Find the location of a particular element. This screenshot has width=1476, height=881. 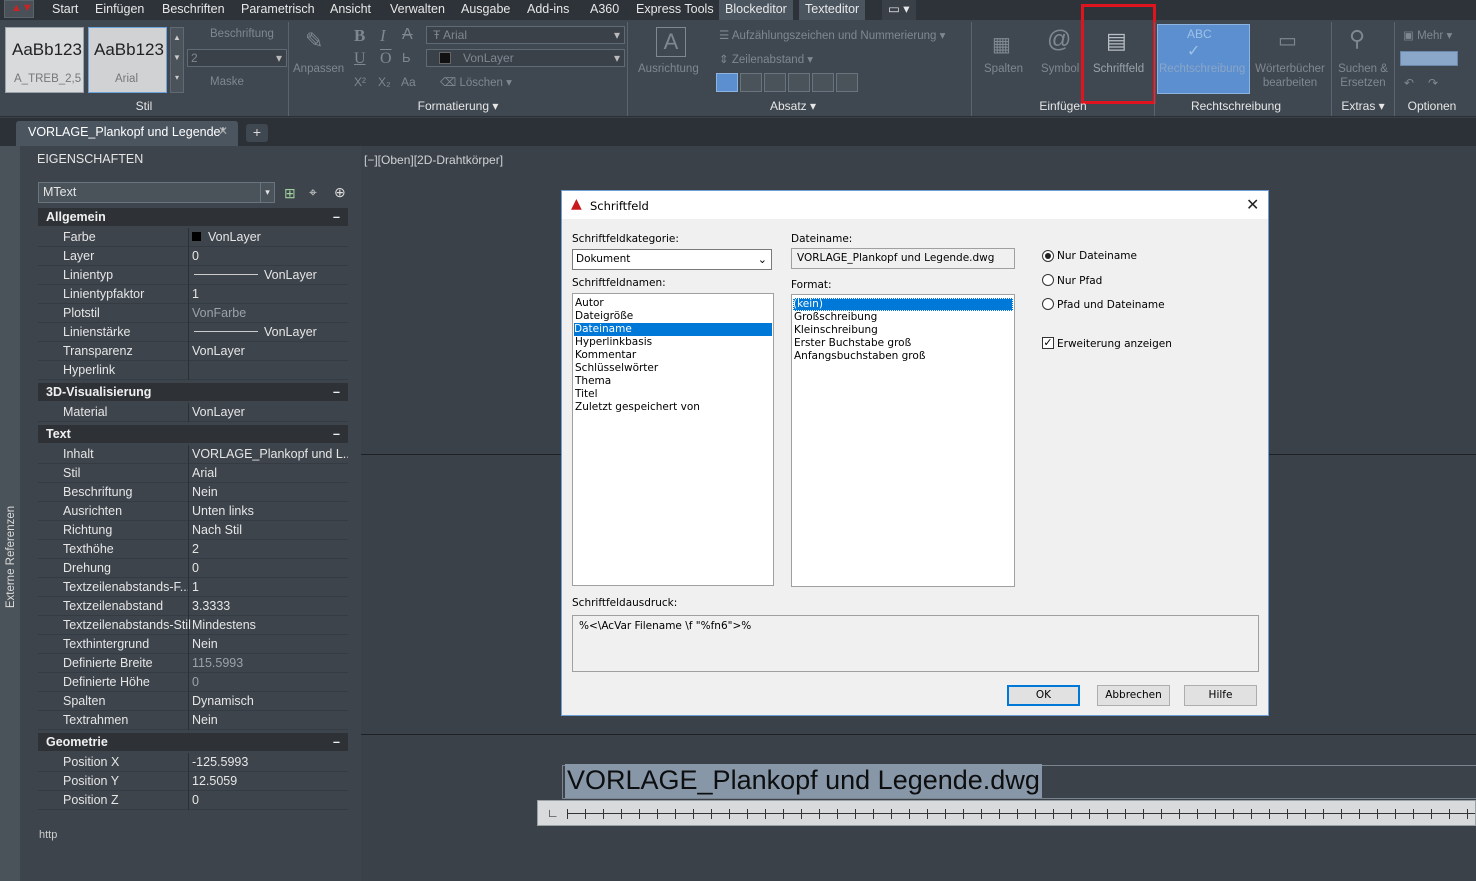

menu-texteditor: Texteditor is located at coordinates (832, 10).